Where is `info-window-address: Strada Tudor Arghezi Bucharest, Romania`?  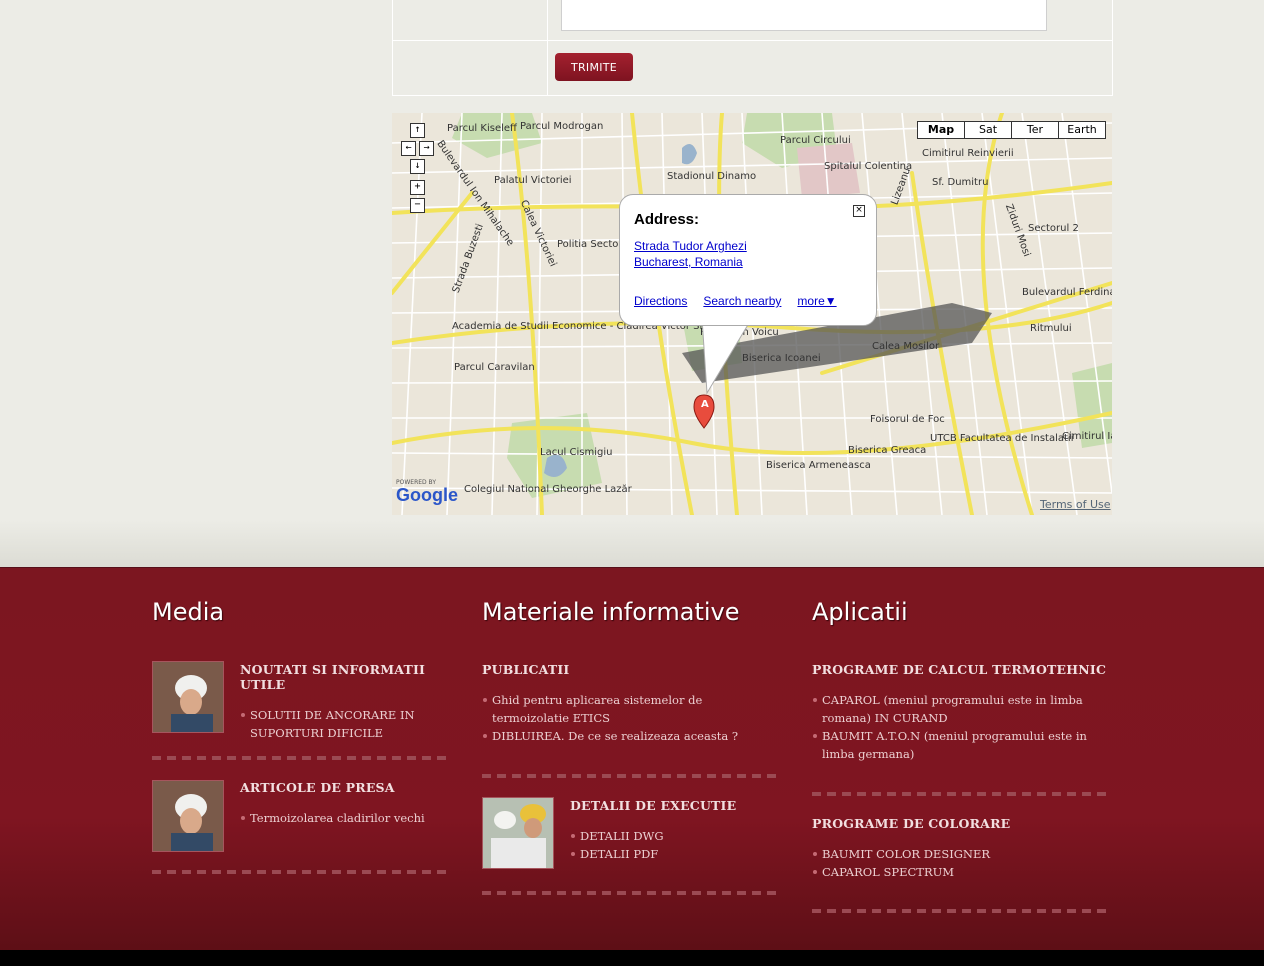 info-window-address: Strada Tudor Arghezi Bucharest, Romania is located at coordinates (690, 254).